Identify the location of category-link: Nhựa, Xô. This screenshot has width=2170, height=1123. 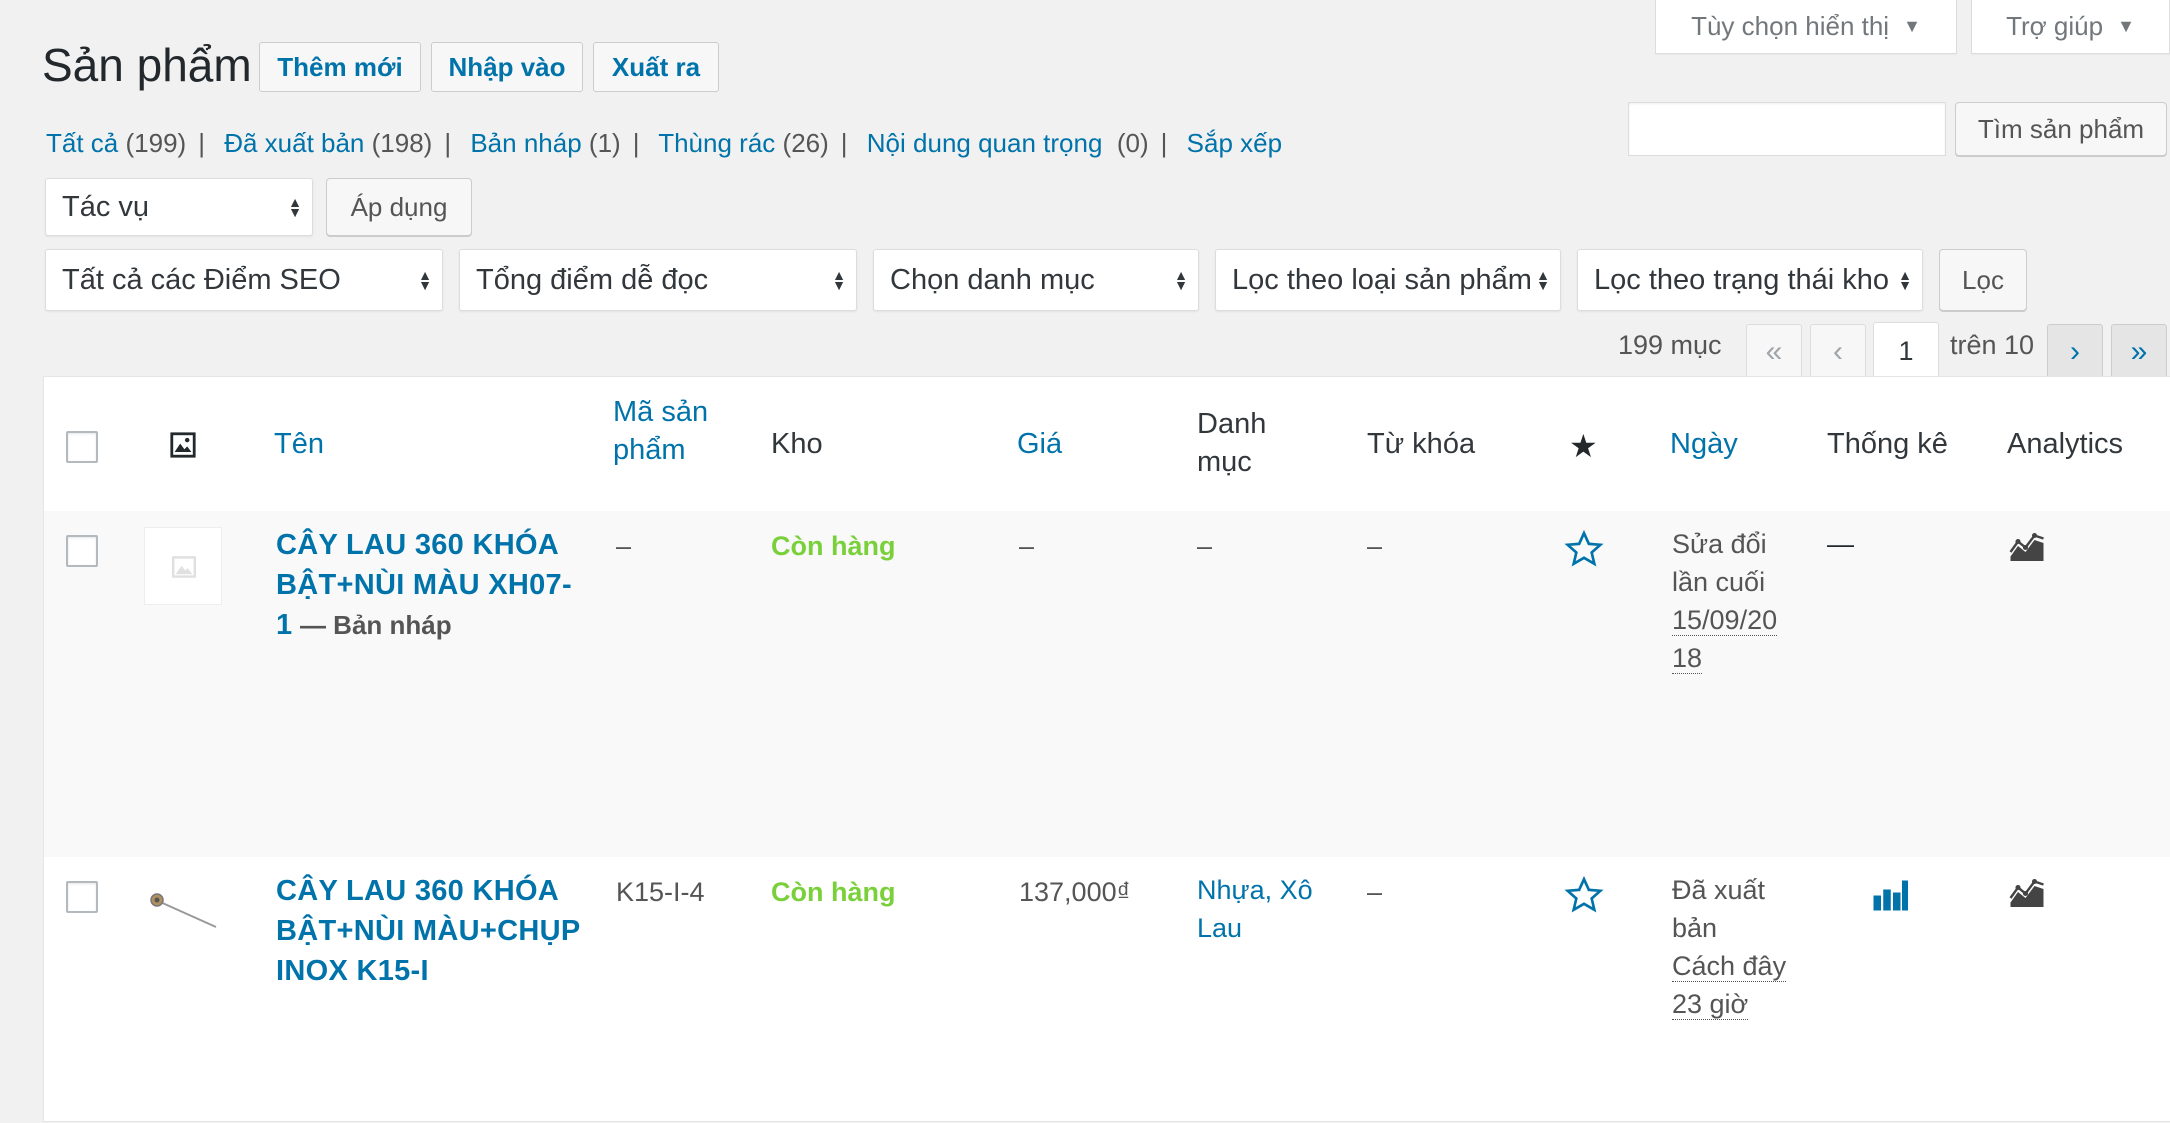
(1255, 890).